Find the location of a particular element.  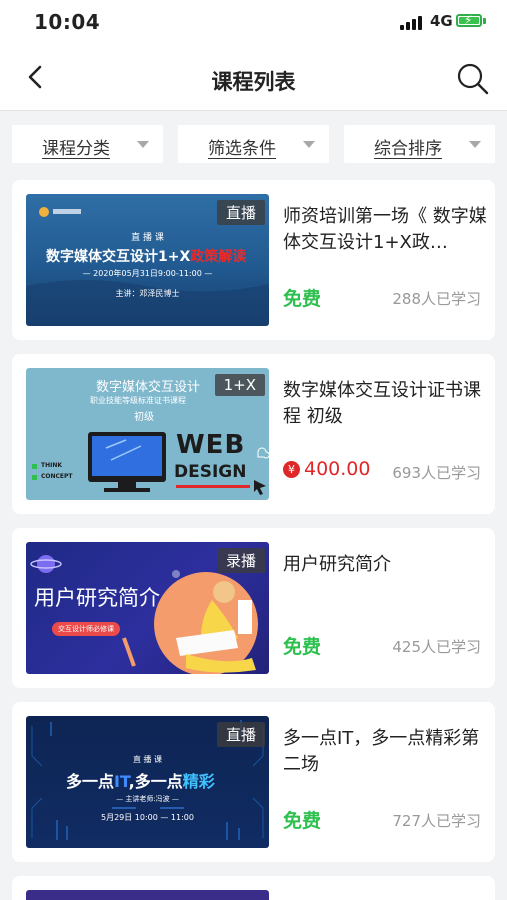

course-title: 多一点IT，多一点精彩第二场 is located at coordinates (385, 752).